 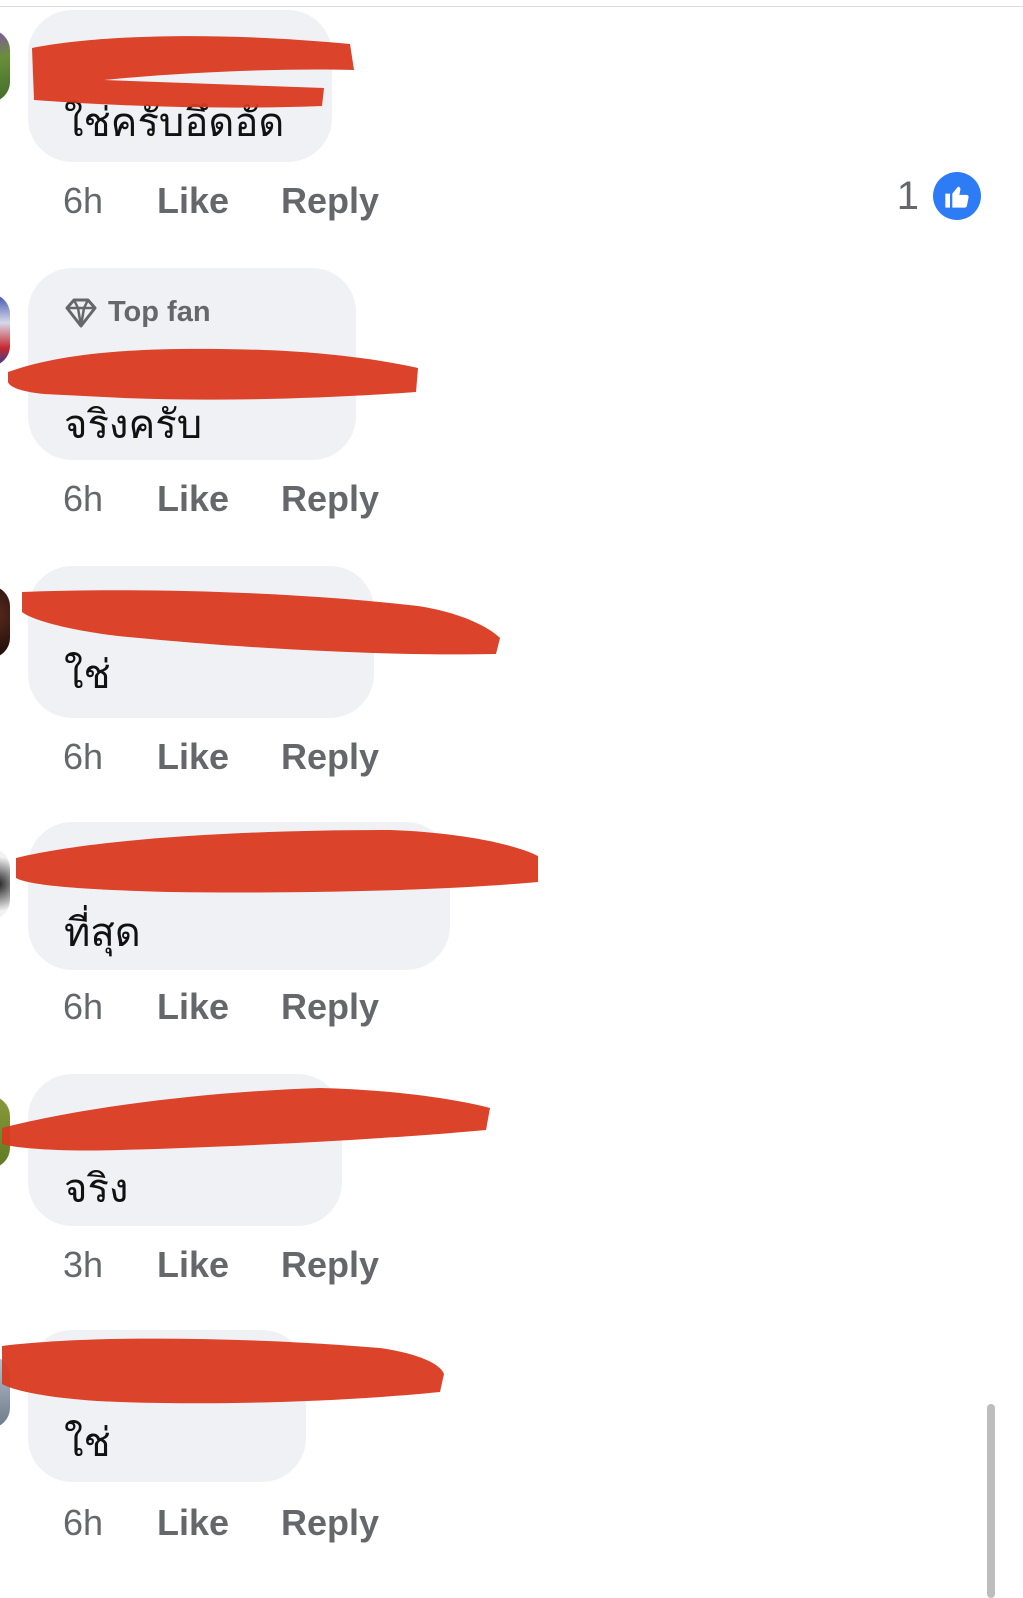 I want to click on comment-bubble: ที่สุด, so click(x=239, y=896).